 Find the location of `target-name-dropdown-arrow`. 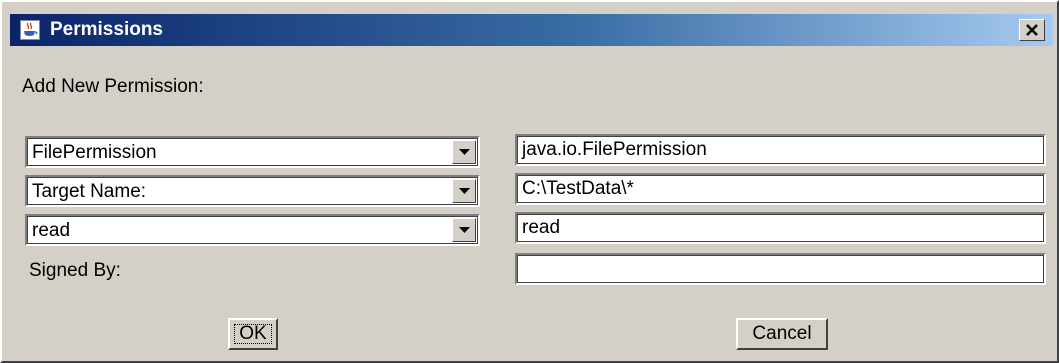

target-name-dropdown-arrow is located at coordinates (464, 191).